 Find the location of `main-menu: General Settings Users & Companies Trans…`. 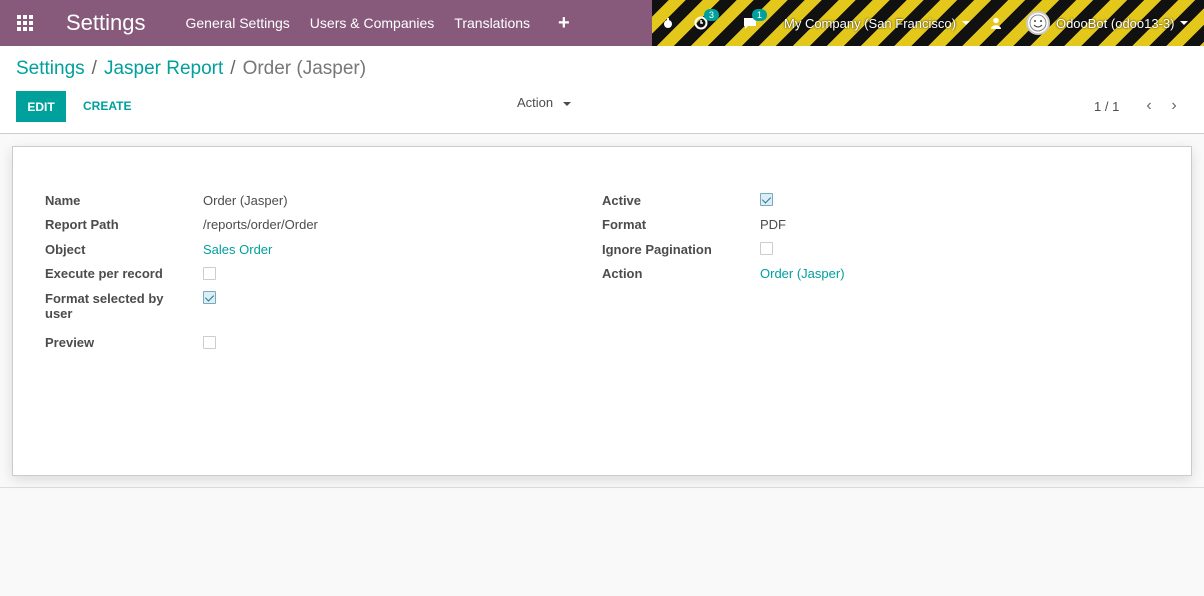

main-menu: General Settings Users & Companies Trans… is located at coordinates (378, 23).